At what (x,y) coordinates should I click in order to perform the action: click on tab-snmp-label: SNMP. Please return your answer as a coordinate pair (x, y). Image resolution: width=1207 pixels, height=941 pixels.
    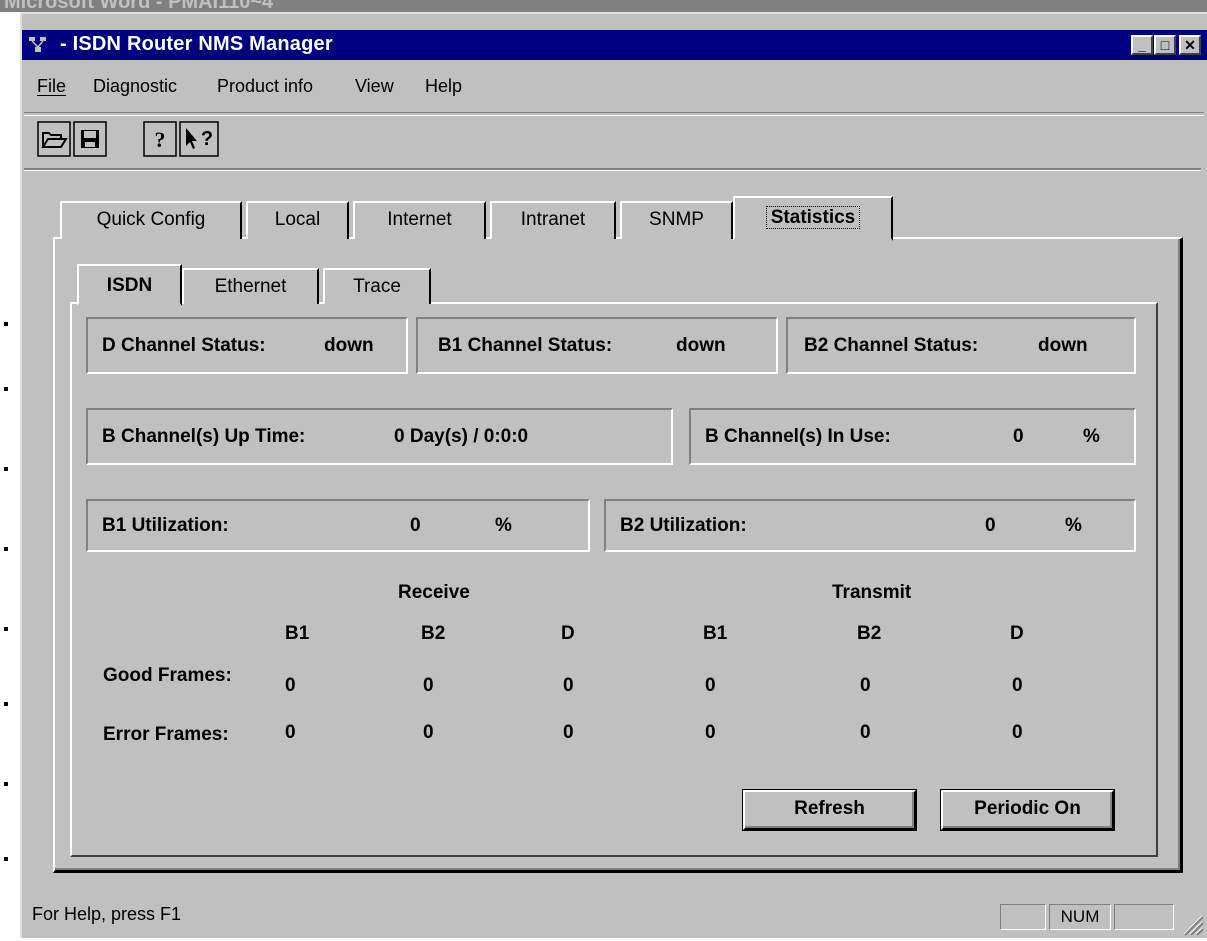
    Looking at the image, I should click on (676, 219).